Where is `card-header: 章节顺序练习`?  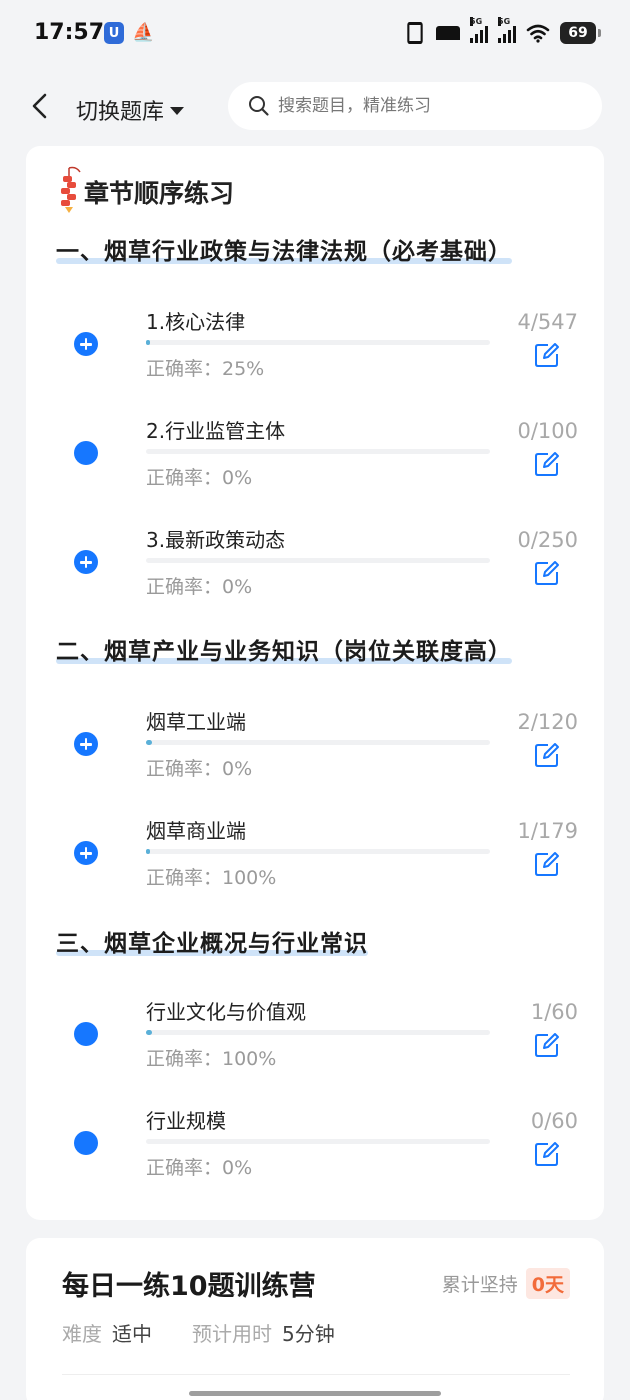
card-header: 章节顺序练习 is located at coordinates (145, 190).